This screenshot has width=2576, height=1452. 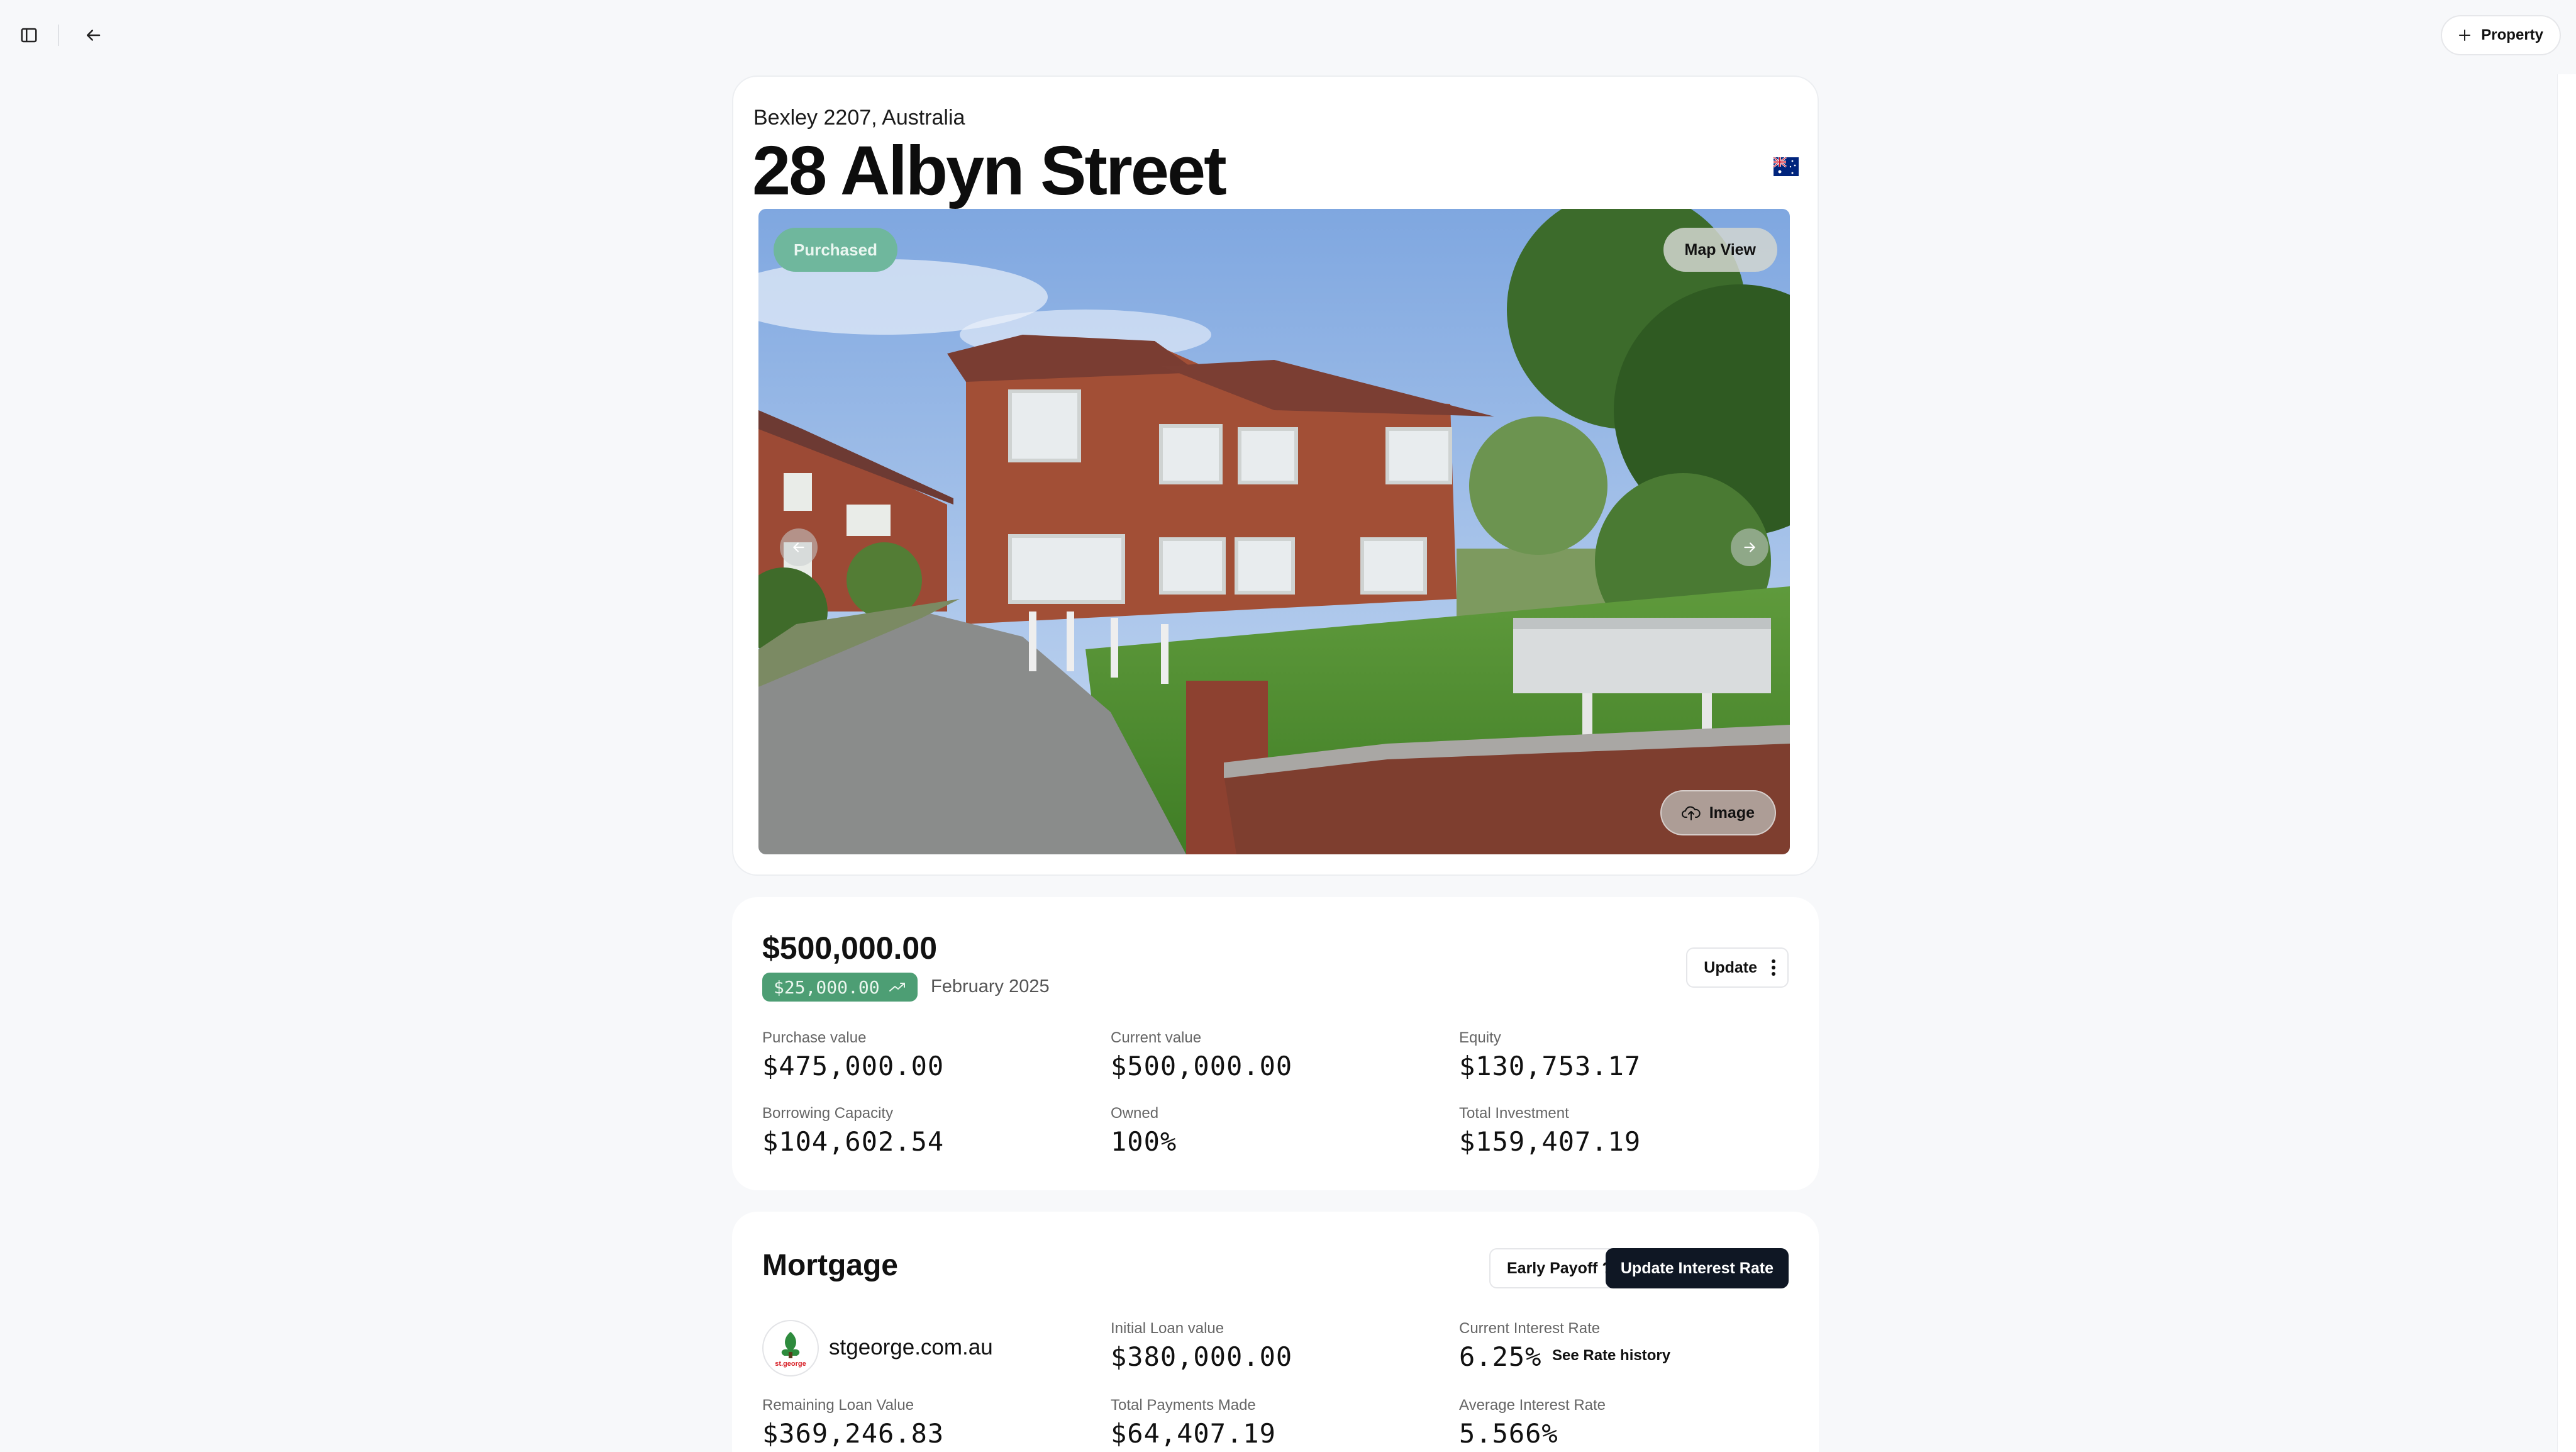 I want to click on scrollbar-track, so click(x=2566, y=763).